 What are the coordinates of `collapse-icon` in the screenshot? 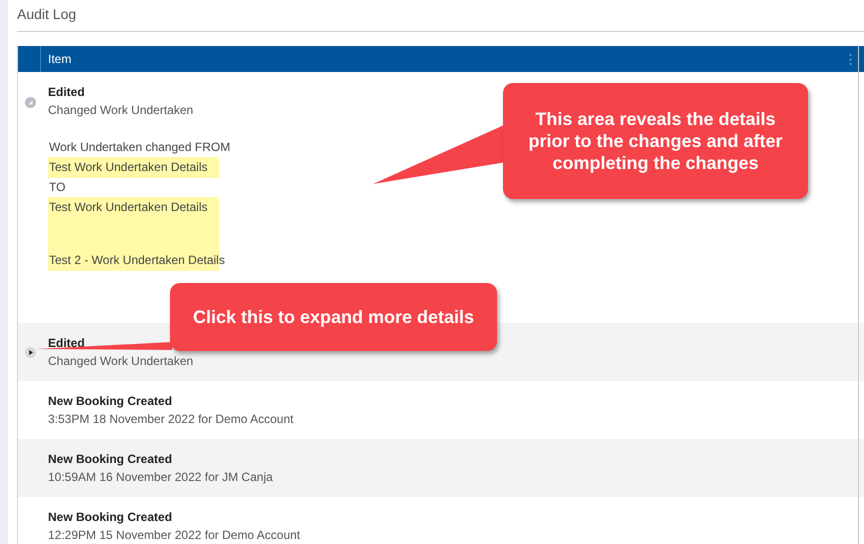 It's located at (30, 102).